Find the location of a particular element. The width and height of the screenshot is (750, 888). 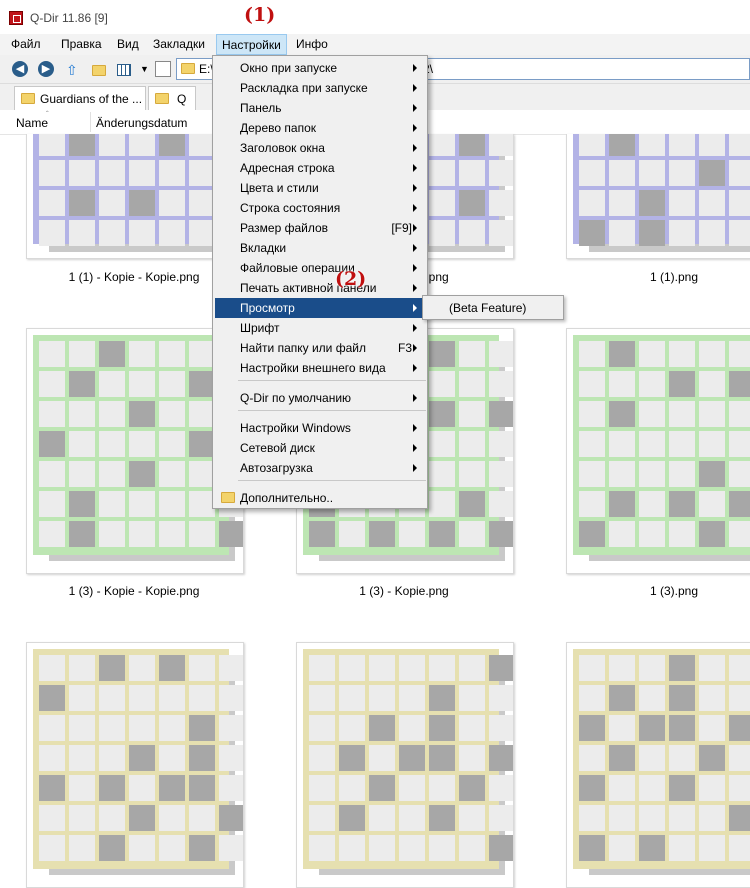

menu-item-label: Настройки внешнего вида is located at coordinates (313, 368).